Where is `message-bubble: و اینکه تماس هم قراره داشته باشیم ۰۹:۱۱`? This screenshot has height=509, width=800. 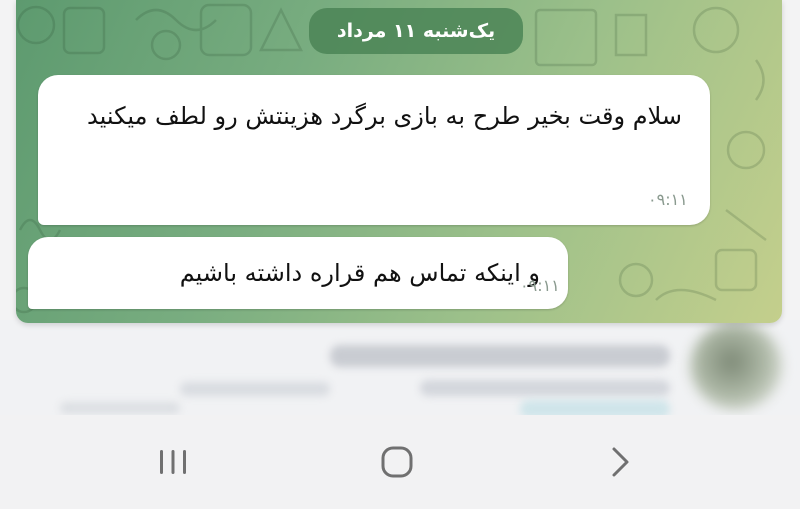
message-bubble: و اینکه تماس هم قراره داشته باشیم ۰۹:۱۱ is located at coordinates (298, 273).